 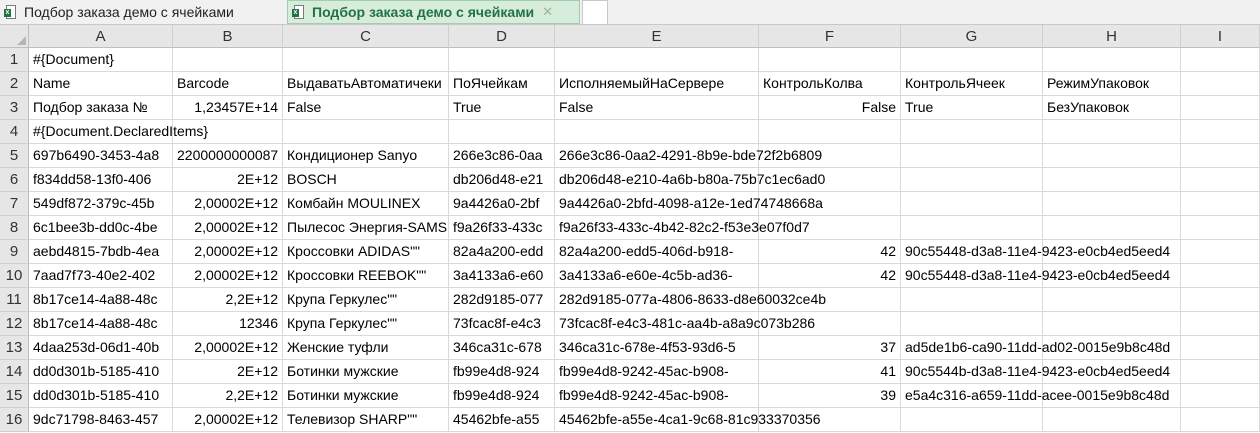 I want to click on cell-b13: 2,00002E+12, so click(x=228, y=348).